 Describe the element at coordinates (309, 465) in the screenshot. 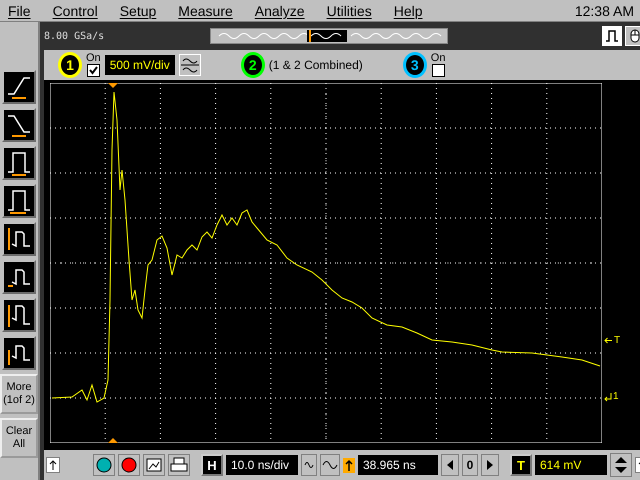

I see `fine-adjust-icon` at that location.